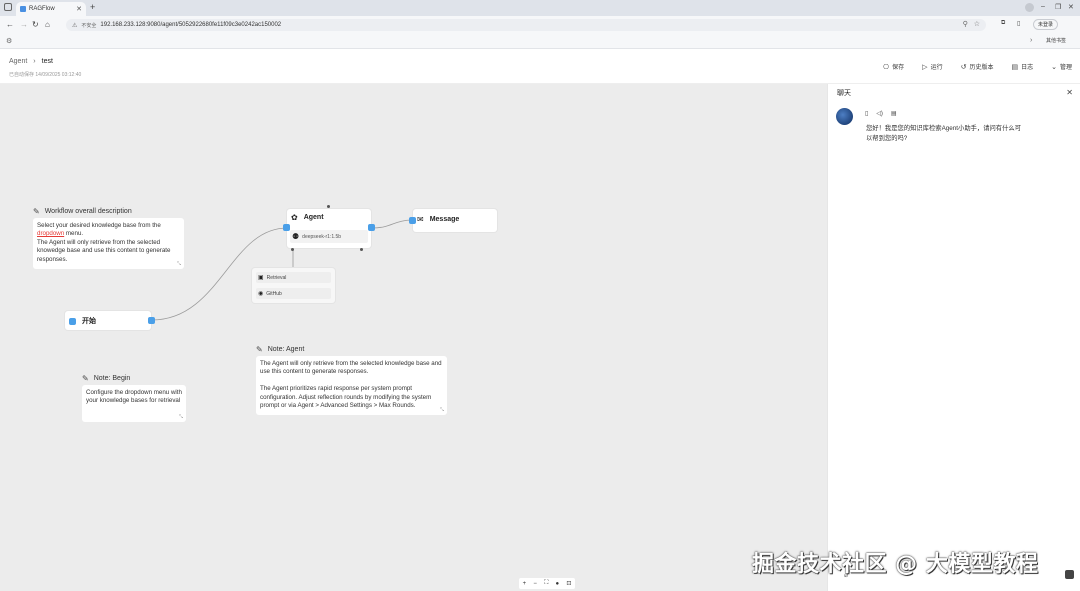 Image resolution: width=1080 pixels, height=591 pixels. Describe the element at coordinates (24, 24) in the screenshot. I see `forward-icon: →` at that location.